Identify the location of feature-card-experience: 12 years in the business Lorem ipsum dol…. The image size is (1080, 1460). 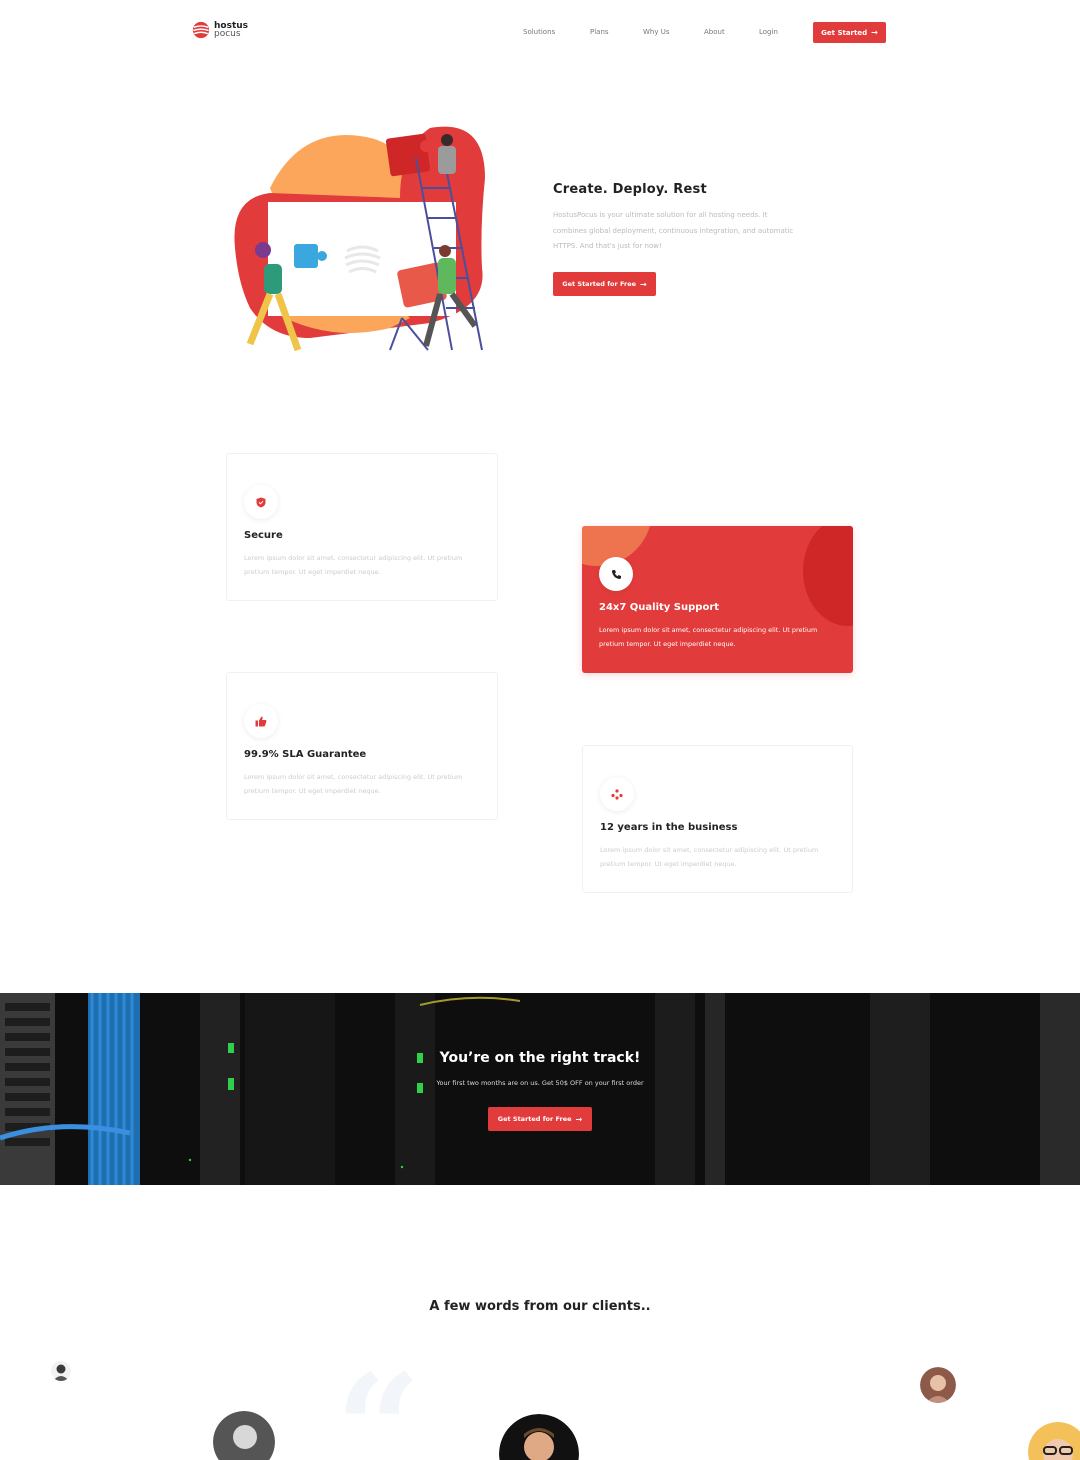
(717, 819).